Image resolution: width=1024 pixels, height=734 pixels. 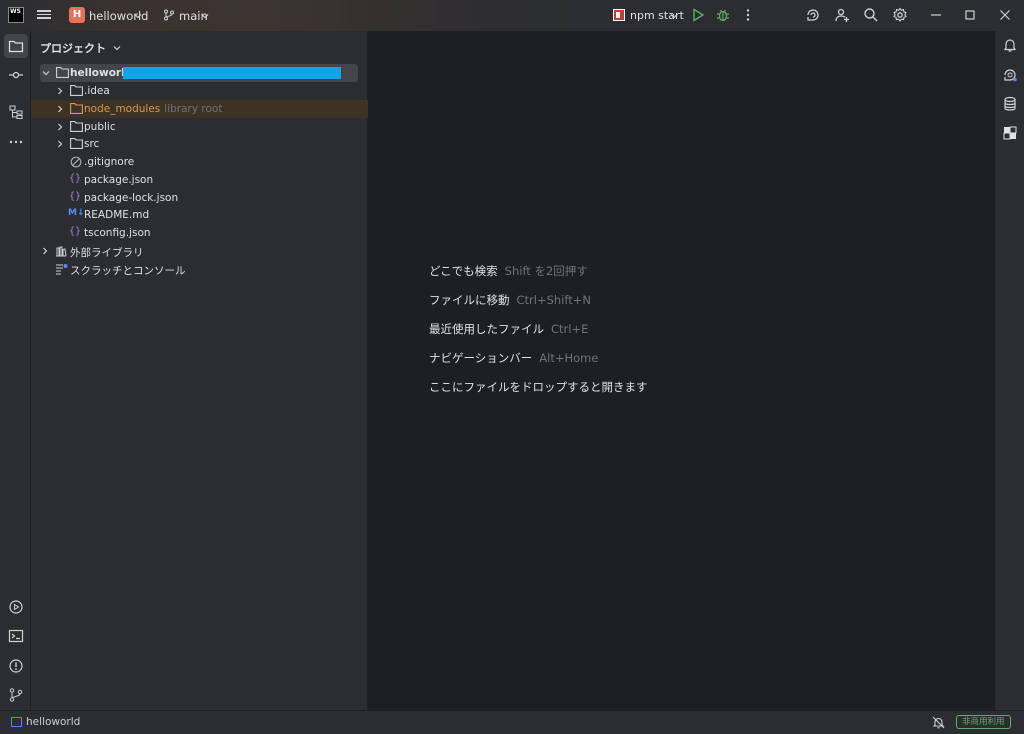 I want to click on notifications-bell-icon, so click(x=1010, y=45).